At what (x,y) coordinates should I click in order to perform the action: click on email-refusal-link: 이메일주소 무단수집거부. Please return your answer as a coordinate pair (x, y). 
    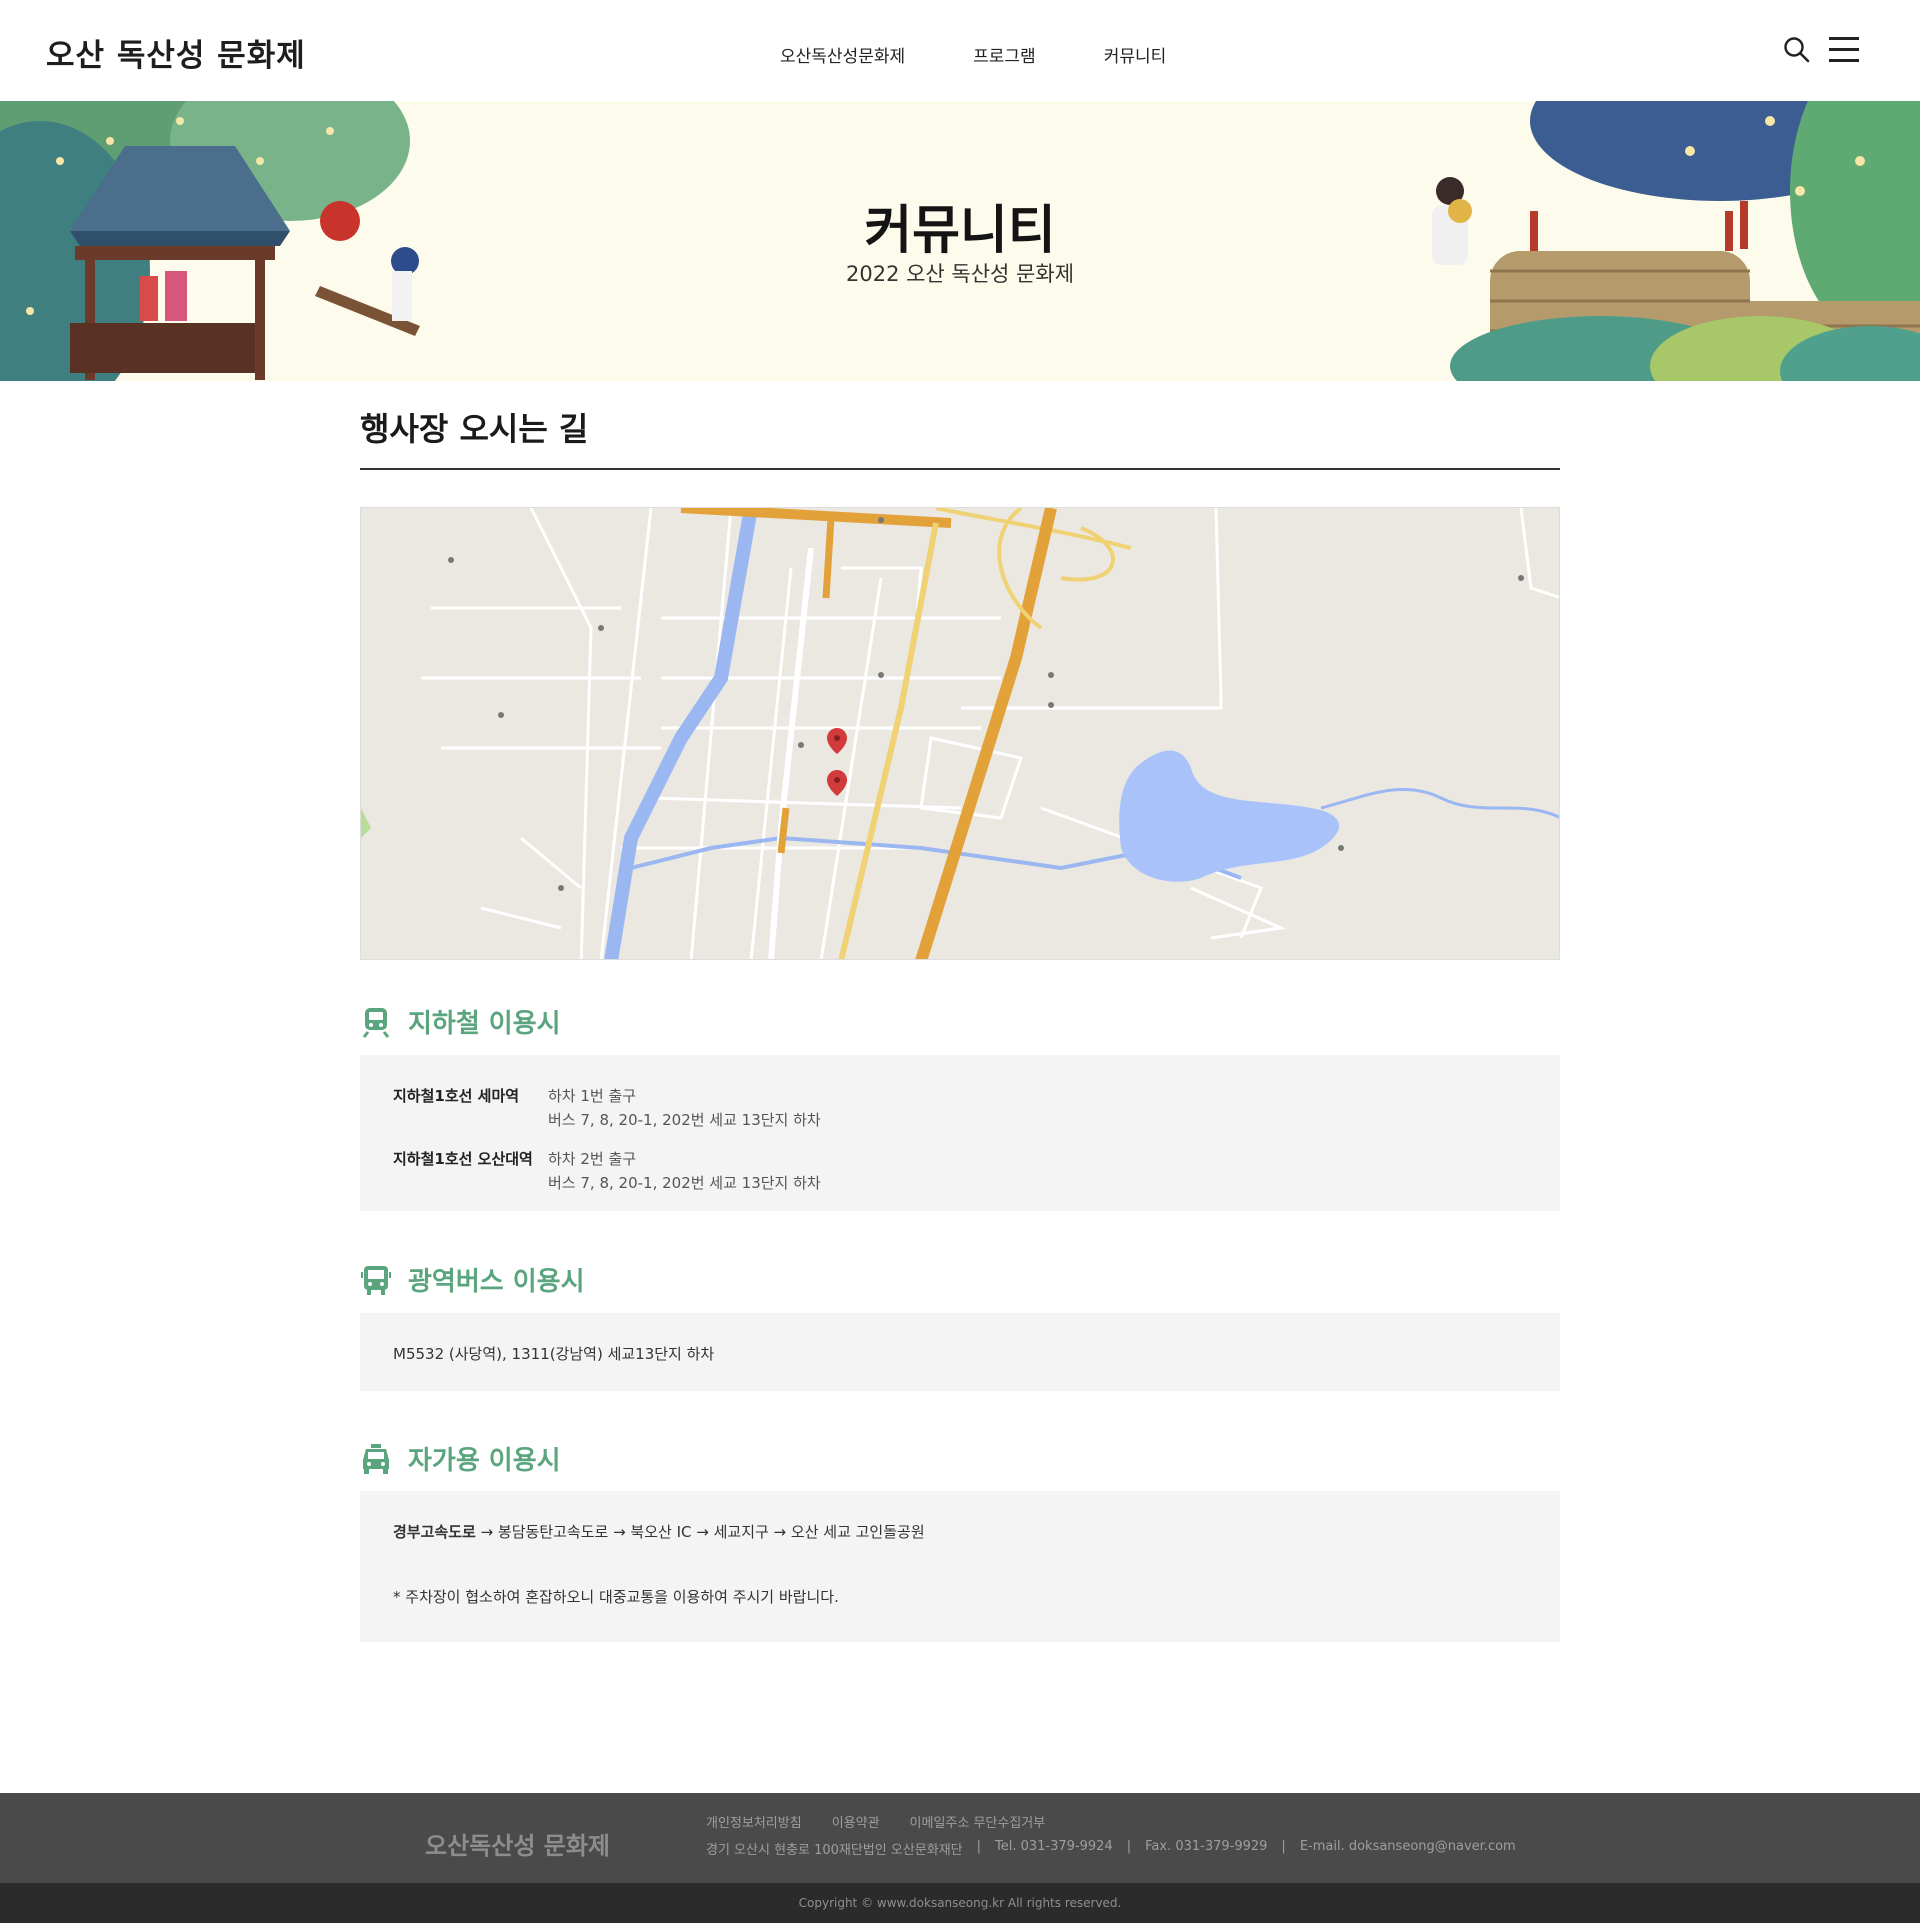
    Looking at the image, I should click on (978, 1821).